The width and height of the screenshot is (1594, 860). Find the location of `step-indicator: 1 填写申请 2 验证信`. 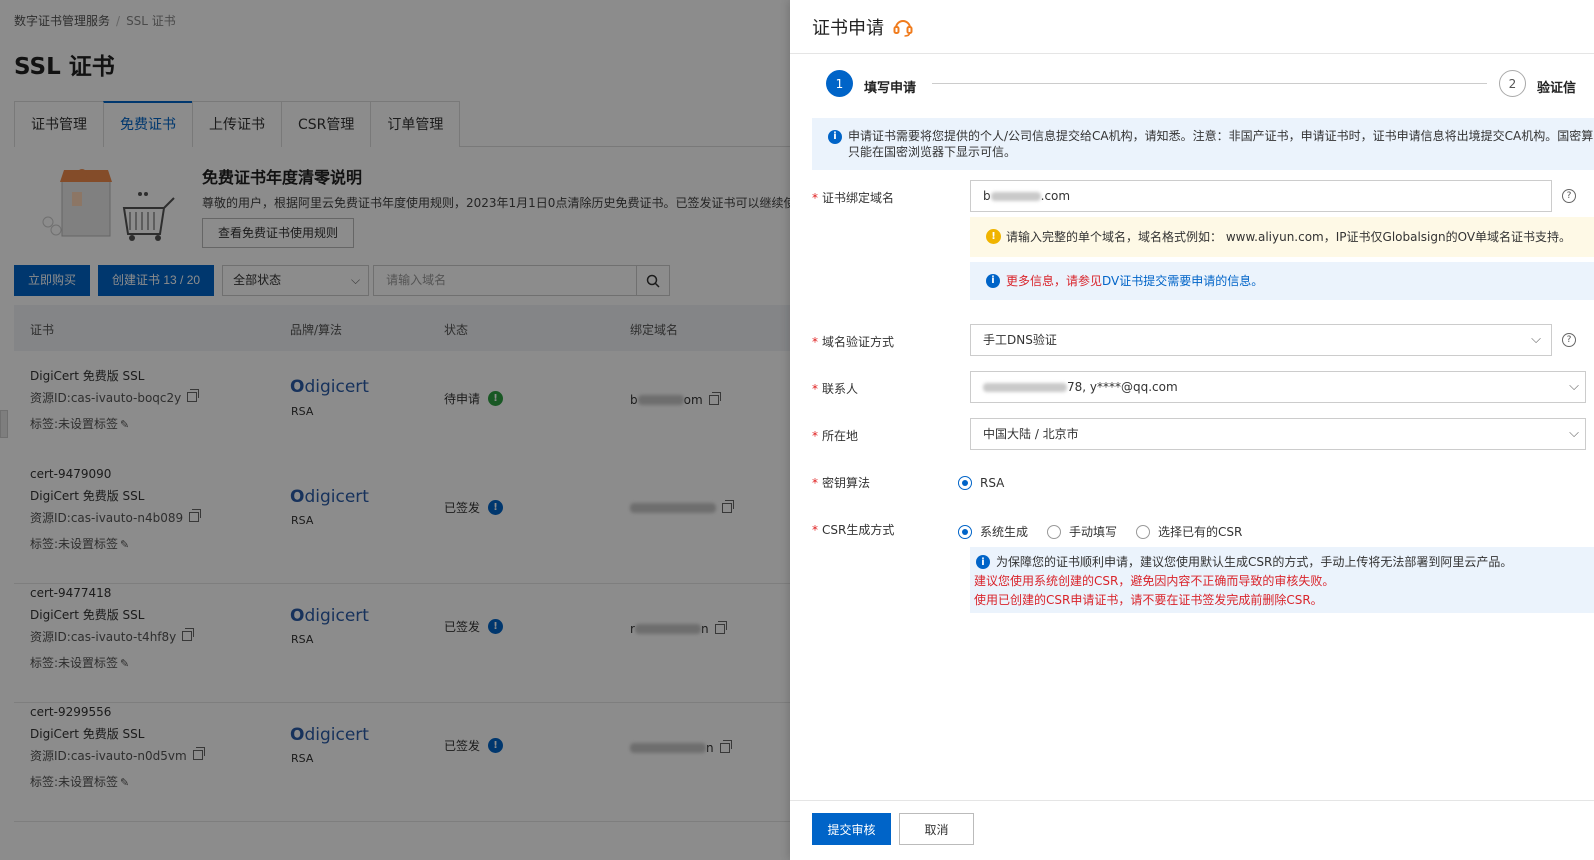

step-indicator: 1 填写申请 2 验证信 is located at coordinates (1203, 85).